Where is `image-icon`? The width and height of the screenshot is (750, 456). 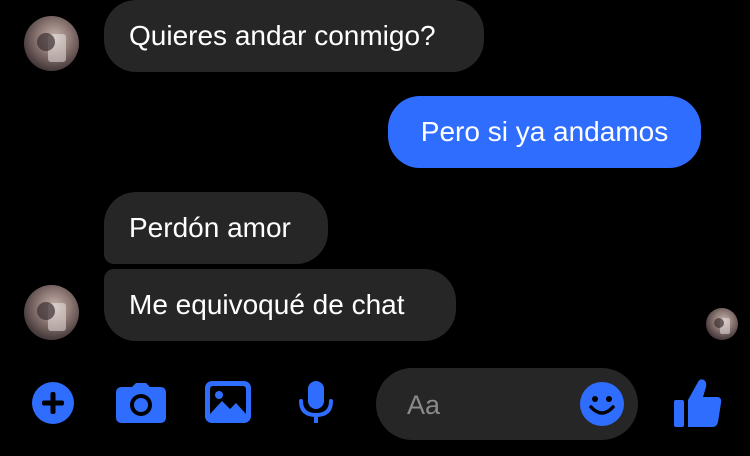 image-icon is located at coordinates (228, 404).